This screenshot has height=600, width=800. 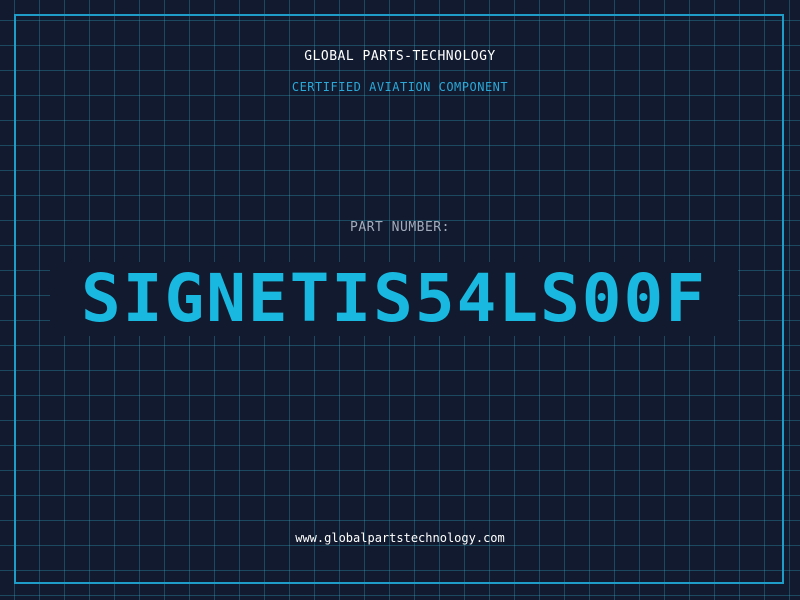 I want to click on company-name: GLOBAL PARTS-TECHNOLOGY, so click(x=400, y=56).